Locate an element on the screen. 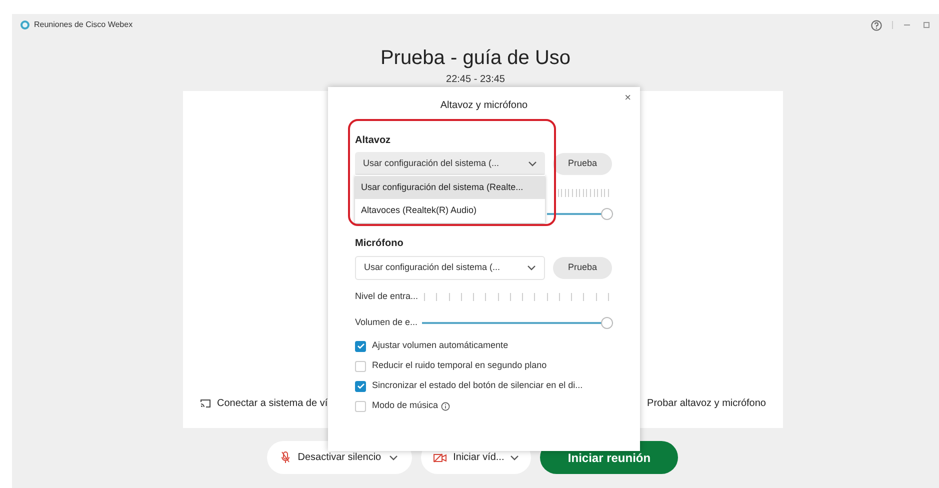  checkbox-label: Ajustar volumen automáticamente is located at coordinates (440, 345).